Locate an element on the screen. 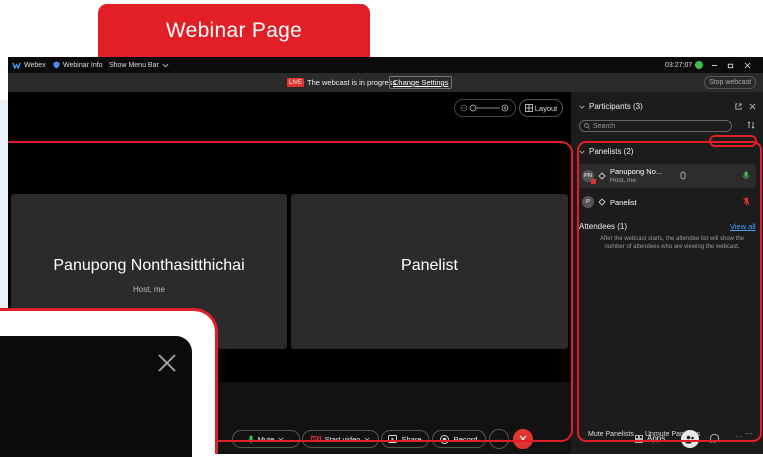 The height and width of the screenshot is (457, 763). sort-button is located at coordinates (751, 125).